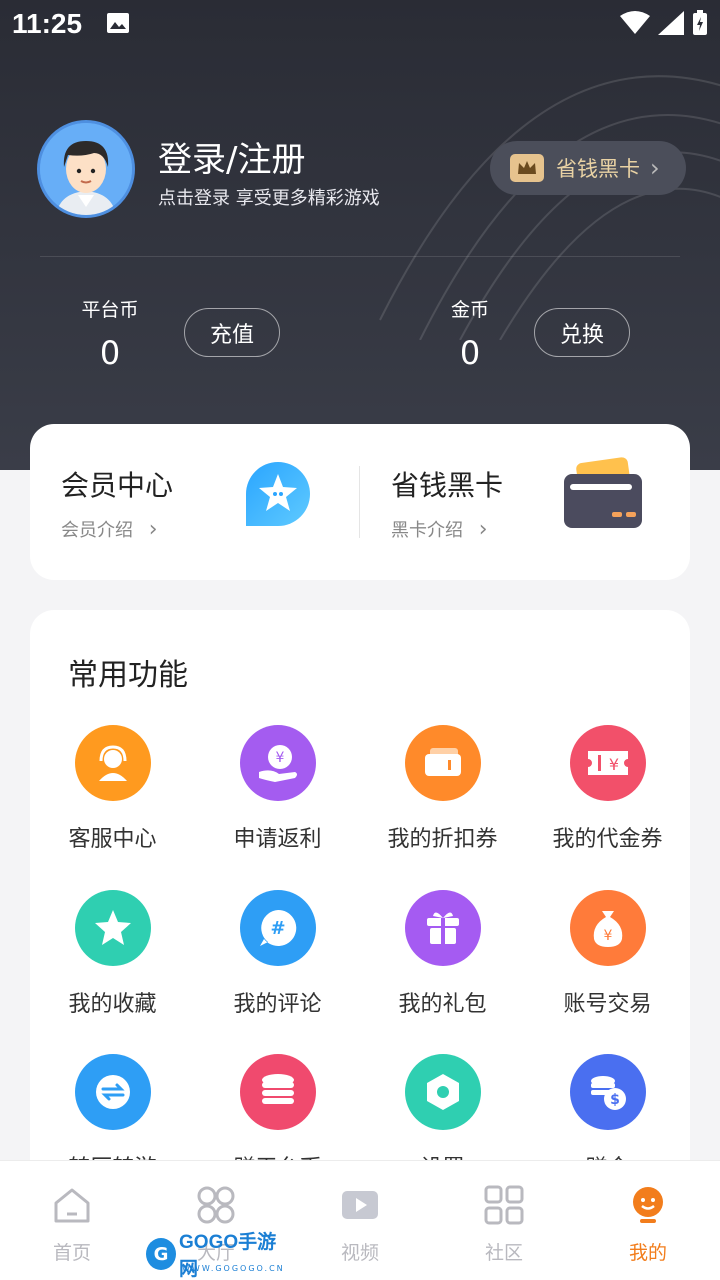 Image resolution: width=720 pixels, height=1280 pixels. What do you see at coordinates (470, 353) in the screenshot?
I see `gold-value: 0` at bounding box center [470, 353].